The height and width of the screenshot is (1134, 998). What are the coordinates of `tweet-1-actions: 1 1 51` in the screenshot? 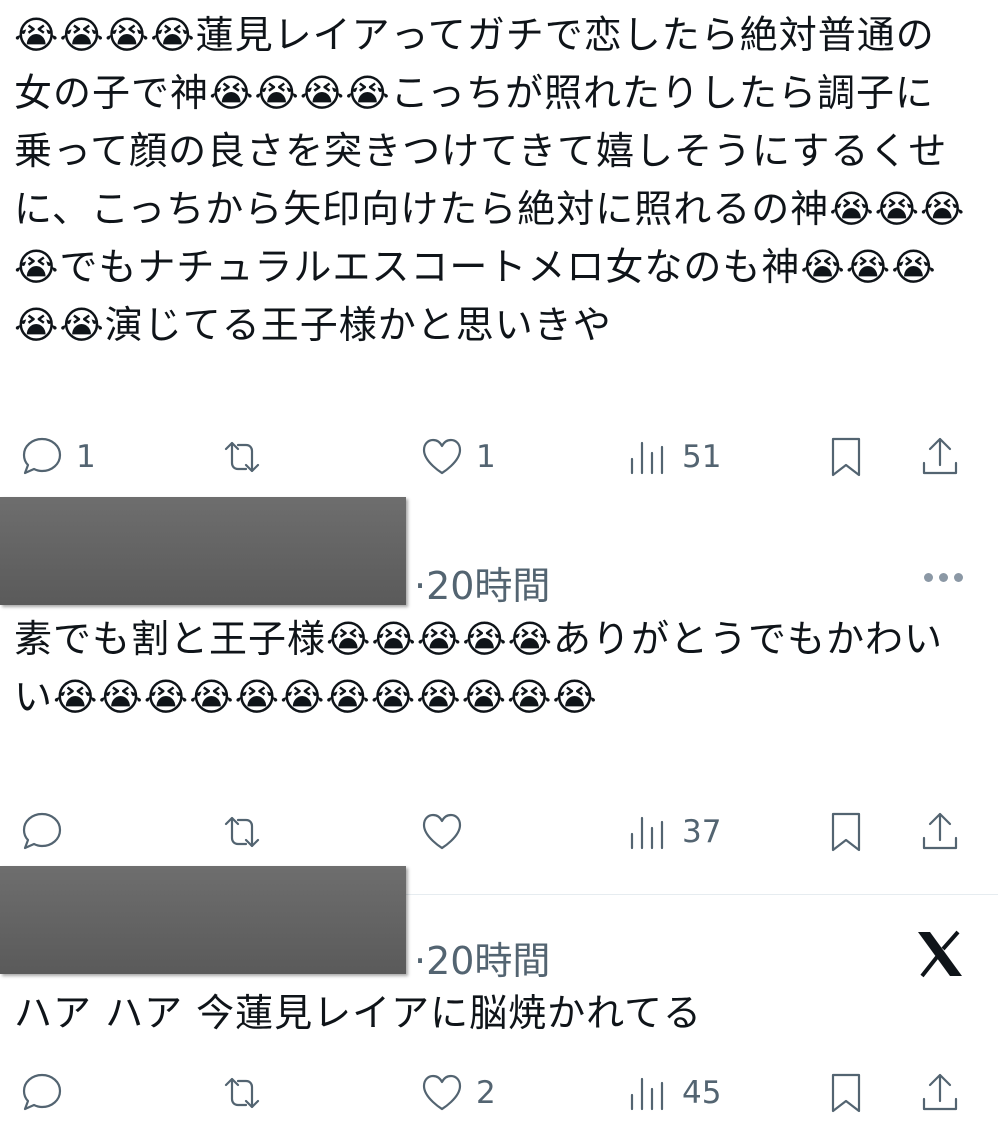 It's located at (499, 457).